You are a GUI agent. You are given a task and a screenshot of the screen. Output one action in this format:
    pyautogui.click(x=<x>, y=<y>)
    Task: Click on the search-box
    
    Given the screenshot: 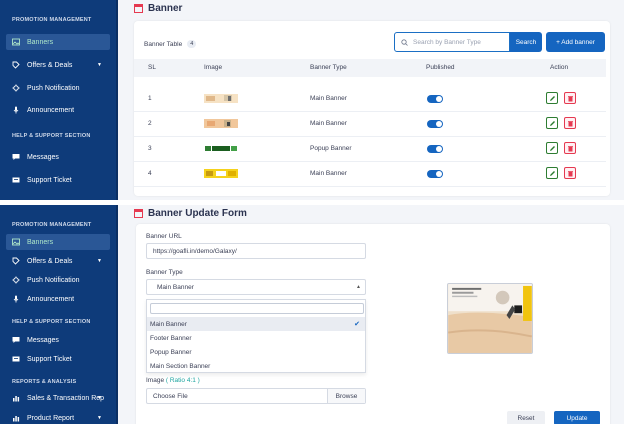 What is the action you would take?
    pyautogui.click(x=452, y=42)
    